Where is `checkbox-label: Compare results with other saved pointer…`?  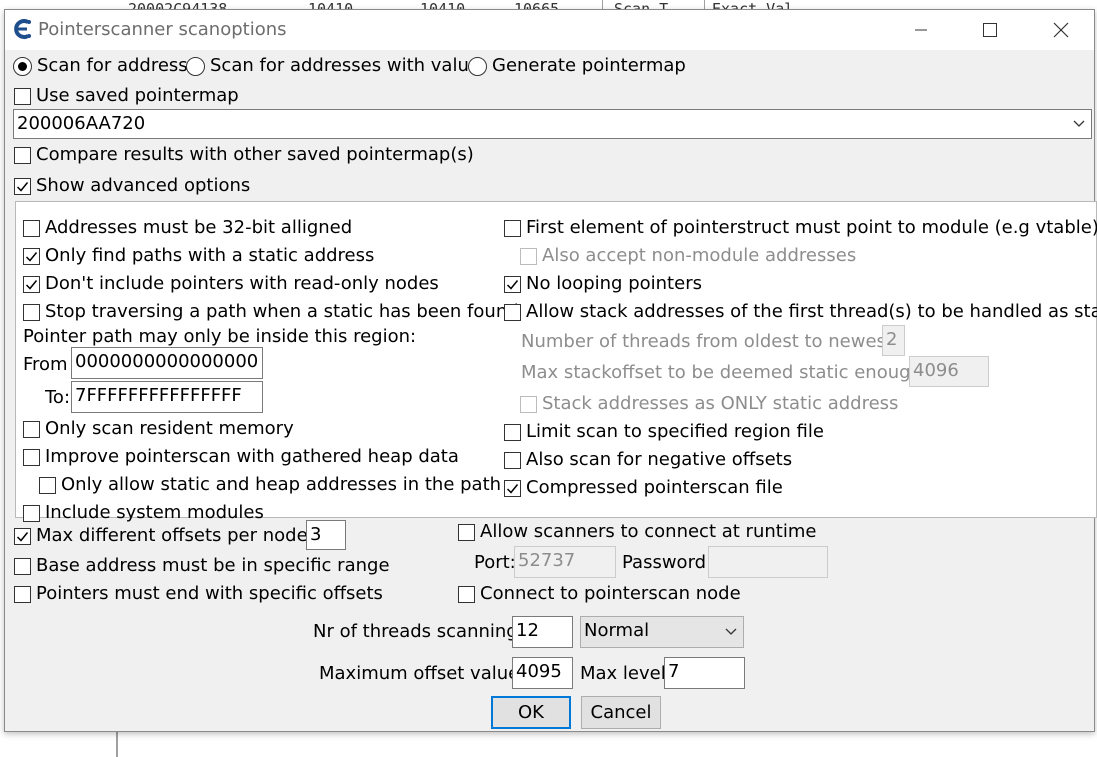
checkbox-label: Compare results with other saved pointer… is located at coordinates (255, 154).